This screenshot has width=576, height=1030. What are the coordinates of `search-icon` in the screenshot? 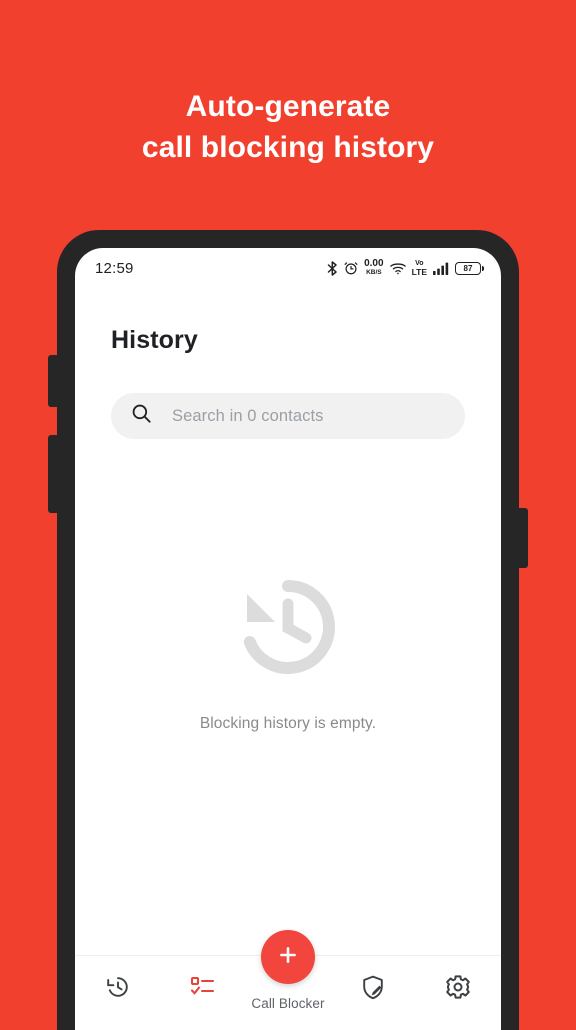 It's located at (141, 416).